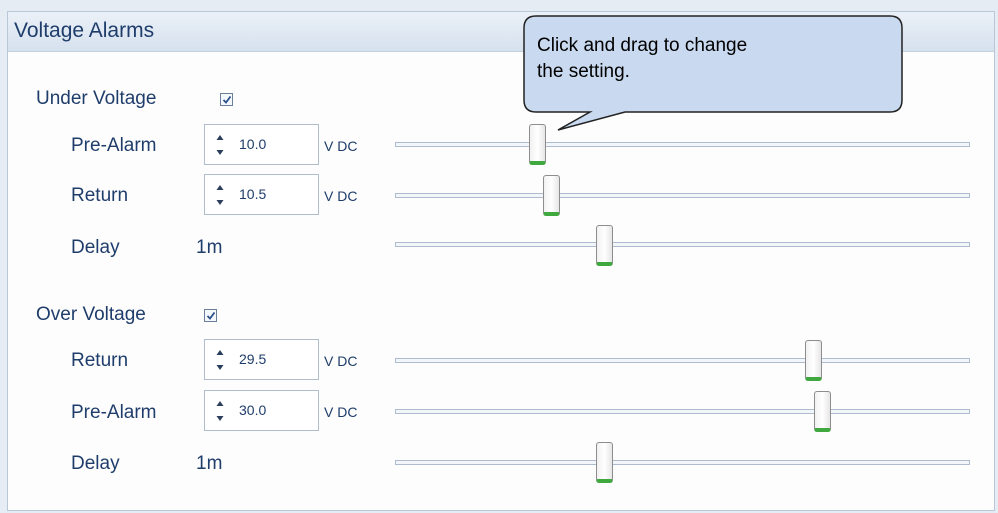 The image size is (998, 513). What do you see at coordinates (642, 45) in the screenshot?
I see `tooltip-line-1: Click and drag to change` at bounding box center [642, 45].